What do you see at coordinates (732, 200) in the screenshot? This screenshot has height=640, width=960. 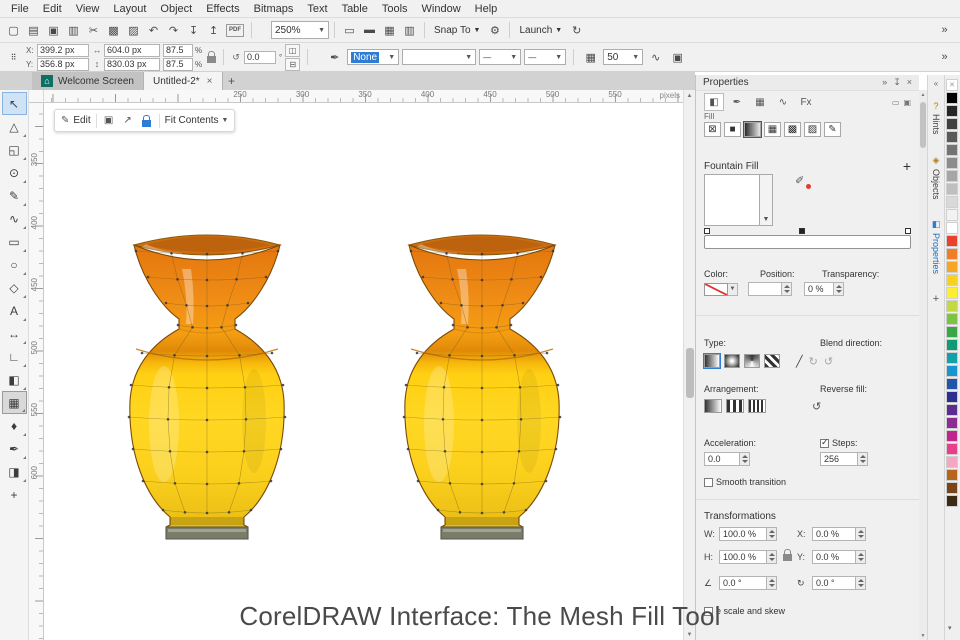 I see `fill-preview-swatch` at bounding box center [732, 200].